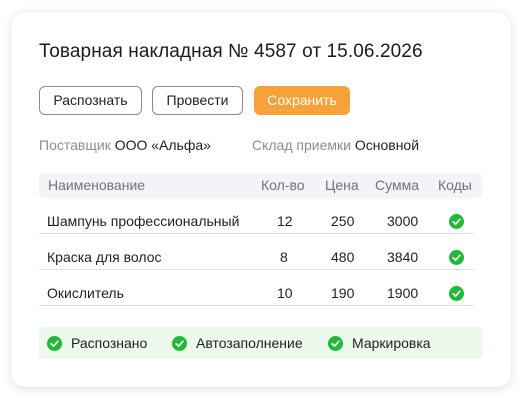 Image resolution: width=522 pixels, height=400 pixels. I want to click on status-label: Автозаполнение, so click(249, 343).